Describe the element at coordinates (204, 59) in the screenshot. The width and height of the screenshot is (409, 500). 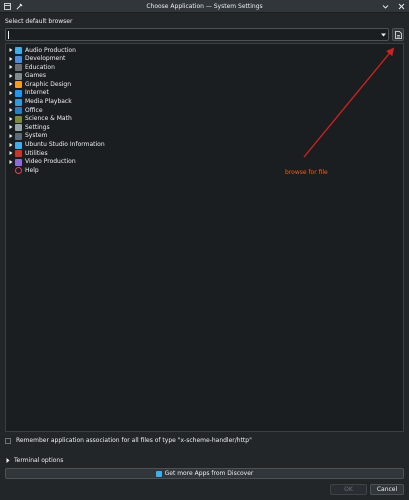
I see `tree-item-development: Development` at that location.